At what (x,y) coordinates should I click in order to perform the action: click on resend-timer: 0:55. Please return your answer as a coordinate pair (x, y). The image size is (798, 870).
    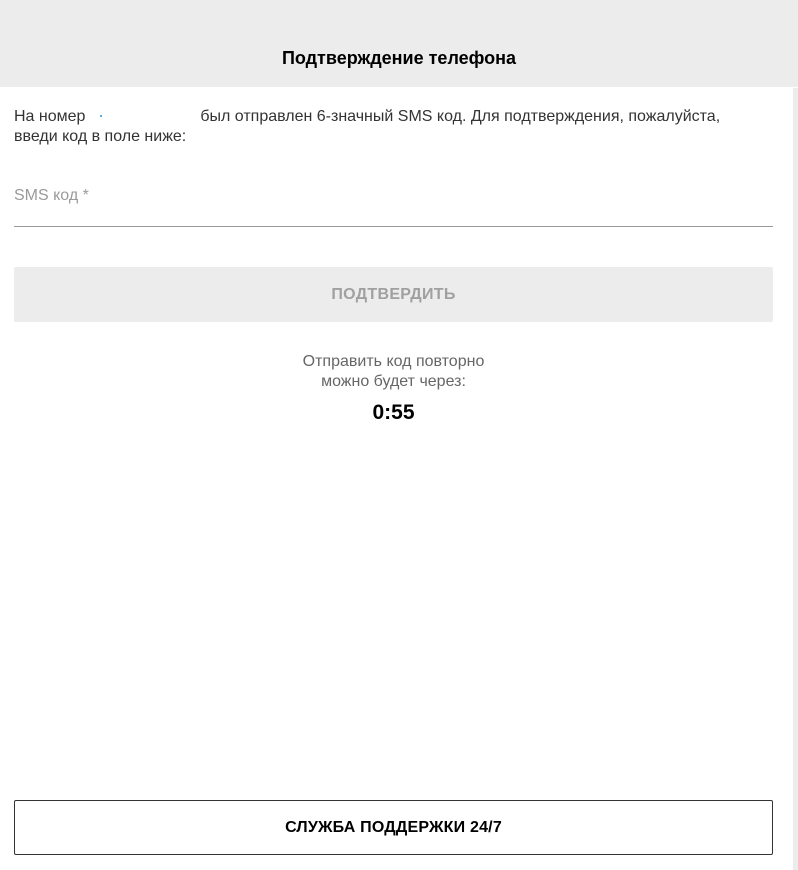
    Looking at the image, I should click on (393, 412).